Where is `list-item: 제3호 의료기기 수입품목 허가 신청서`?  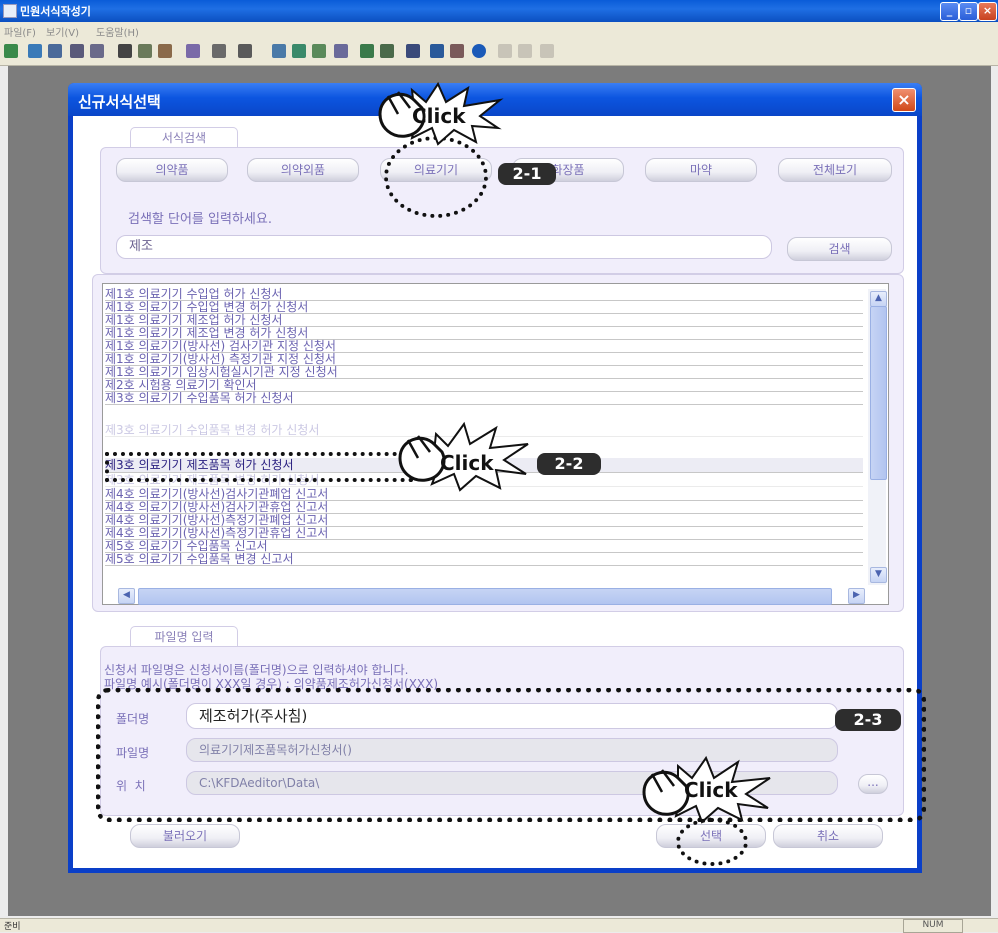
list-item: 제3호 의료기기 수입품목 허가 신청서 is located at coordinates (484, 398).